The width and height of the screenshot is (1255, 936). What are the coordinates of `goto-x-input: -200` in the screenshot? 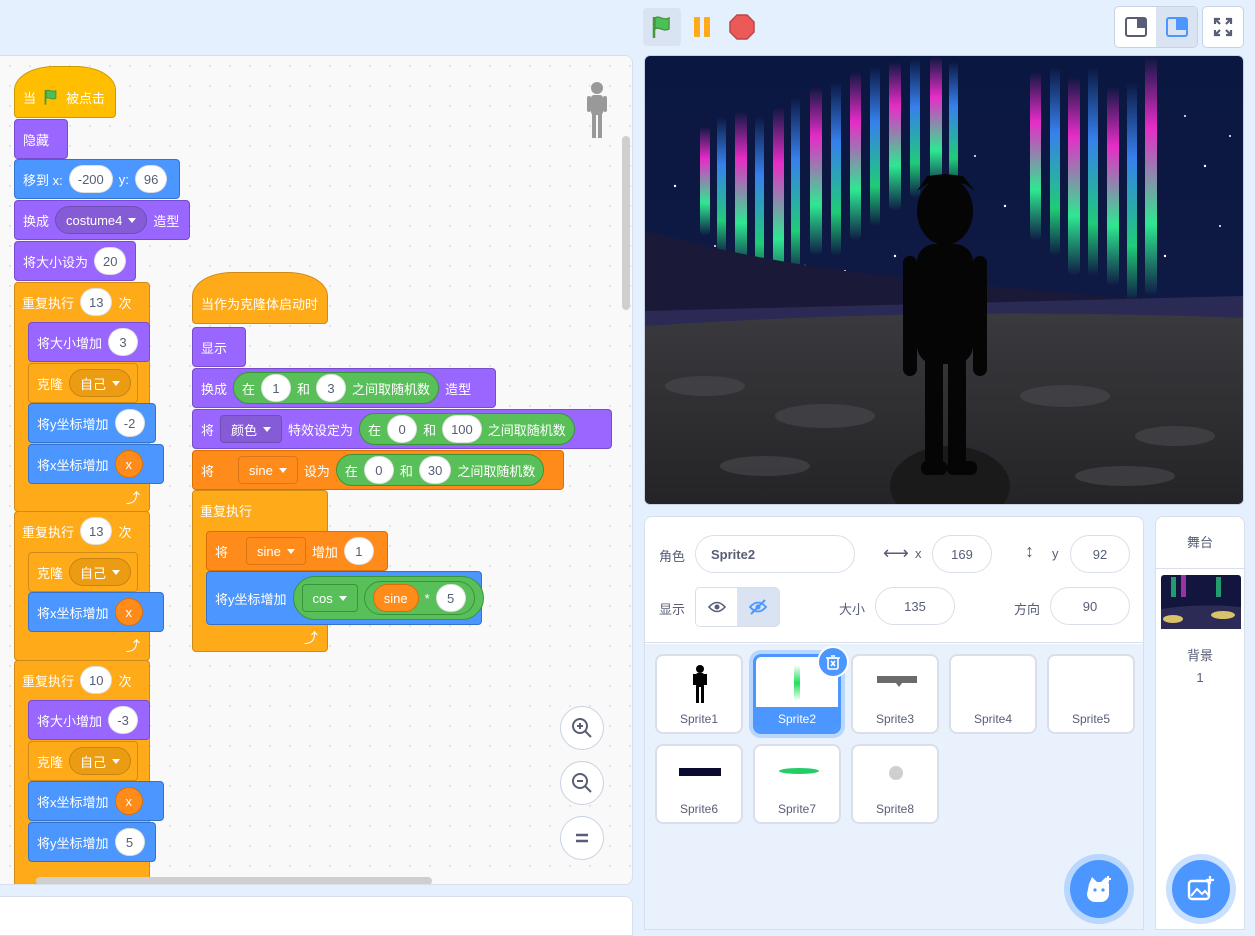 It's located at (90, 179).